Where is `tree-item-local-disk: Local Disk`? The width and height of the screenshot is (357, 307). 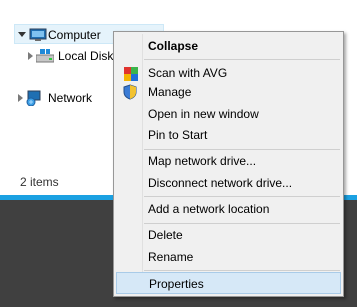
tree-item-local-disk: Local Disk is located at coordinates (76, 56).